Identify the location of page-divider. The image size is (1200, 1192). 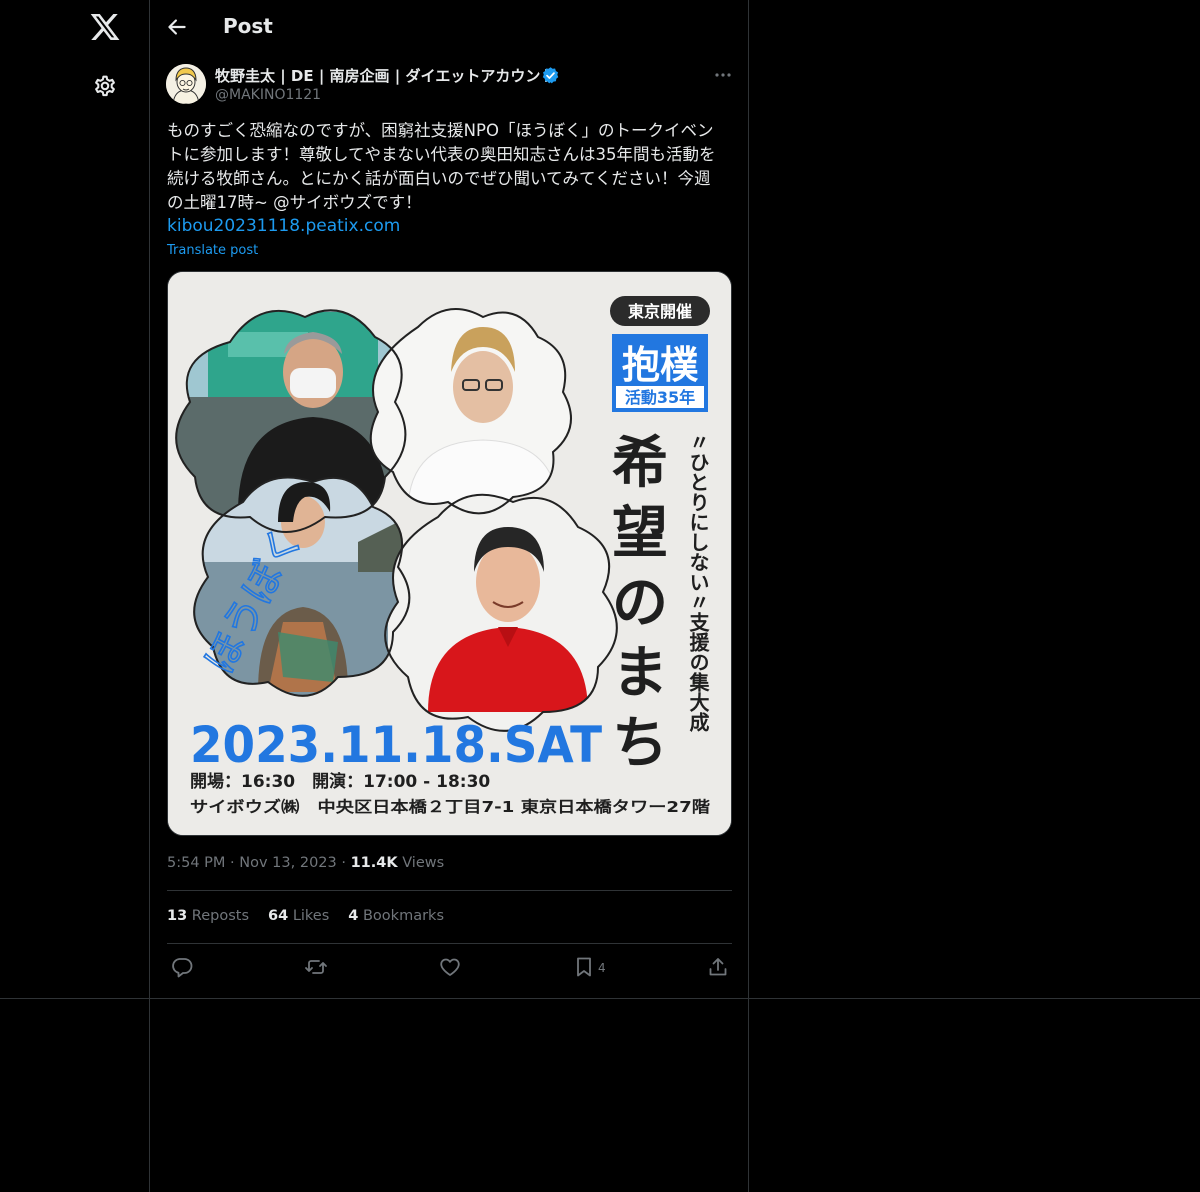
(600, 998).